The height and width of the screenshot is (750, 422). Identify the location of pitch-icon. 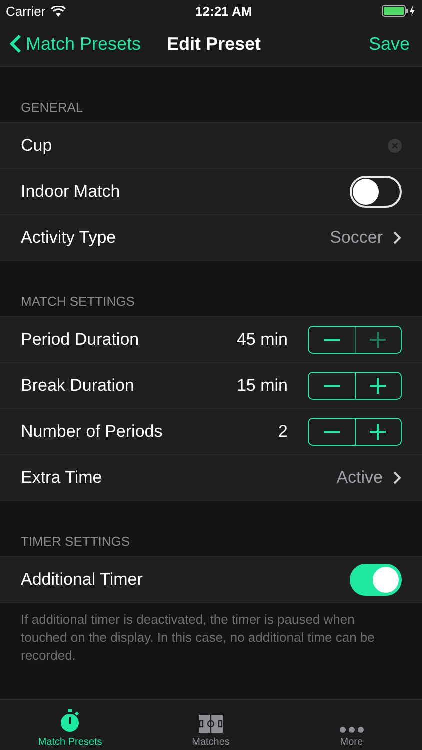
(211, 724).